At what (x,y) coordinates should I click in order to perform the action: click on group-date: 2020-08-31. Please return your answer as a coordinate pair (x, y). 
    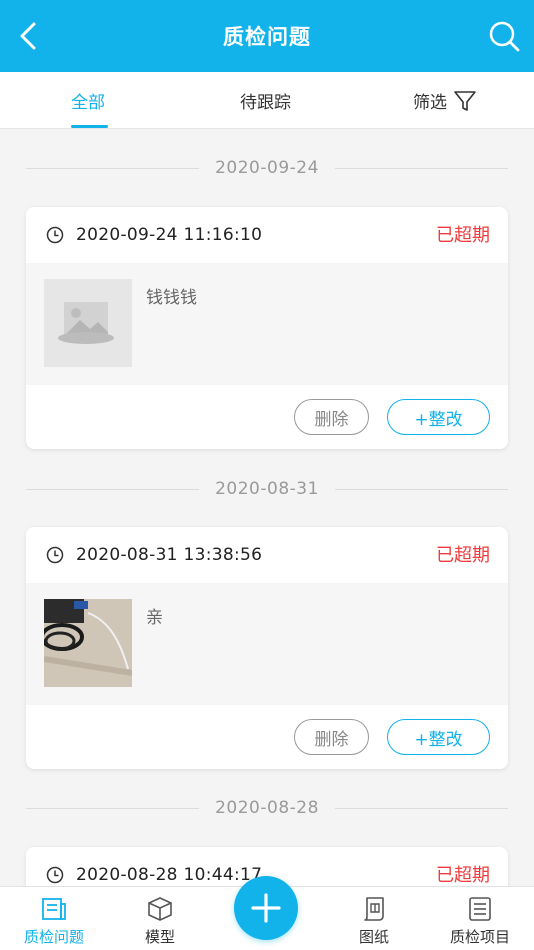
    Looking at the image, I should click on (267, 489).